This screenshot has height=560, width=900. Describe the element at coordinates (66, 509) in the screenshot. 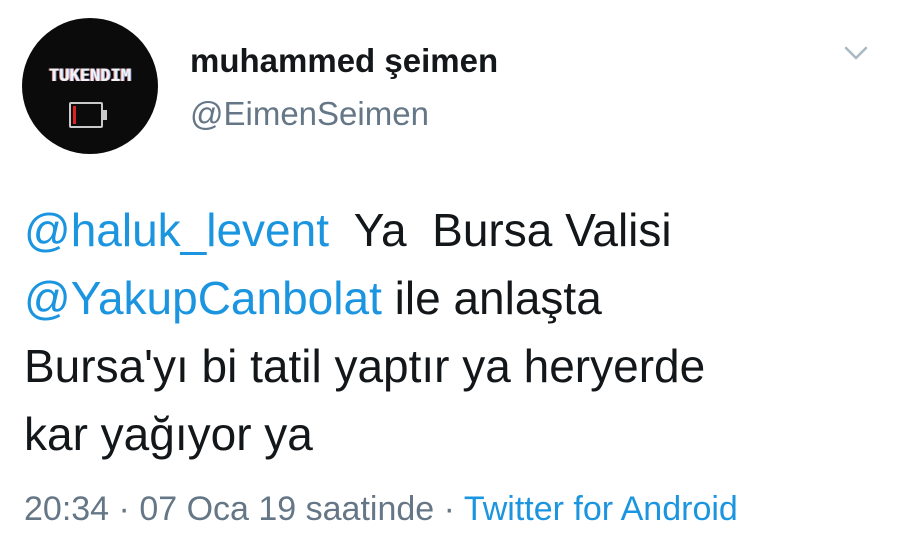

I see `tweet-time: 20:34` at that location.